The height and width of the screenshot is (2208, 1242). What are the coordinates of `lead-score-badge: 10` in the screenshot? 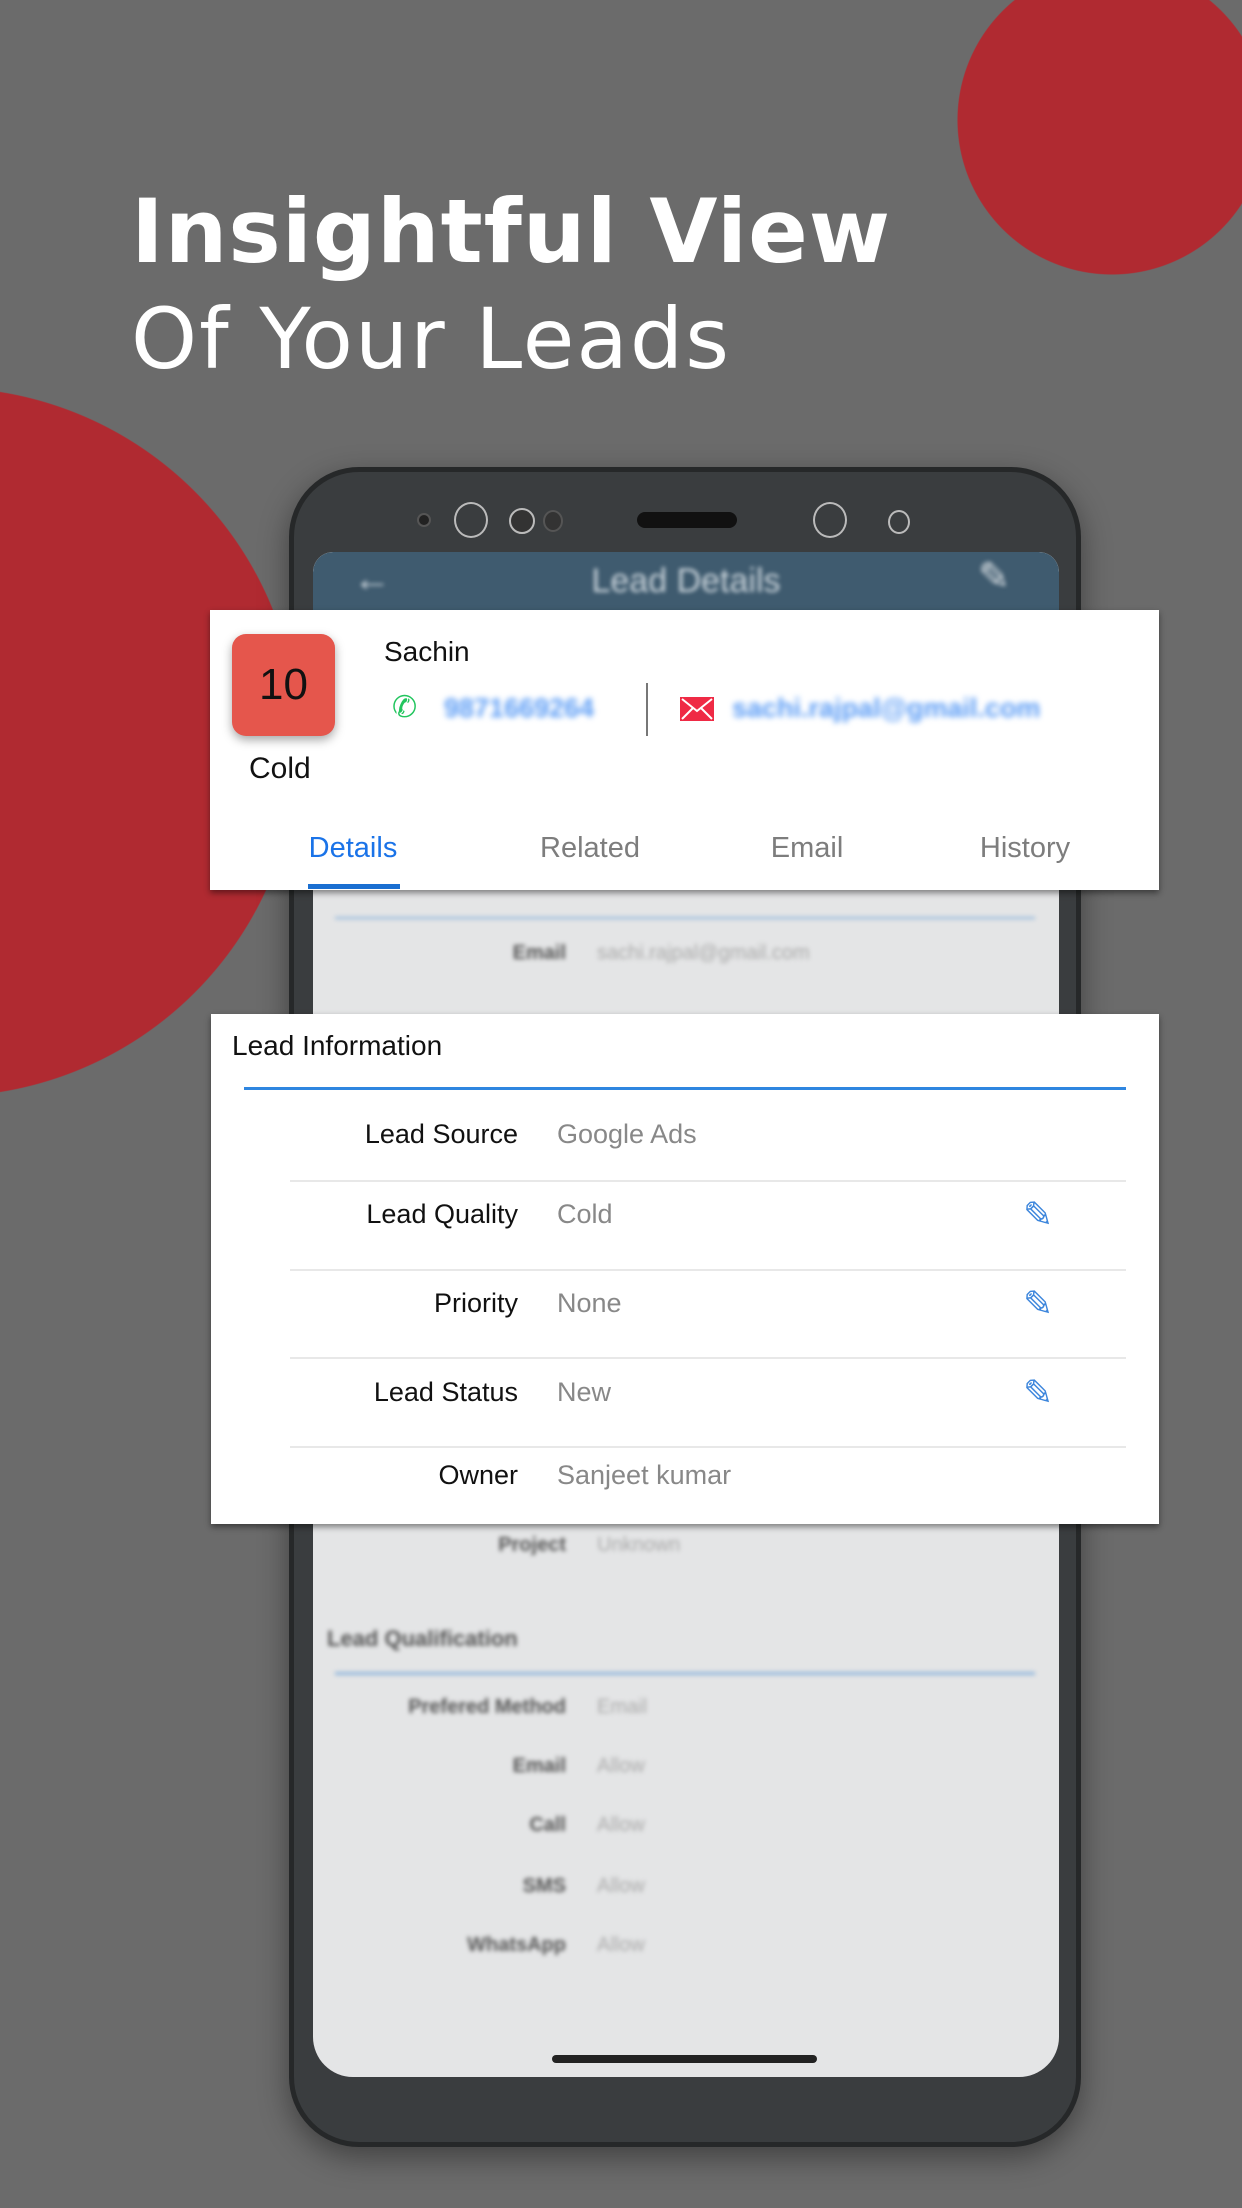 It's located at (283, 685).